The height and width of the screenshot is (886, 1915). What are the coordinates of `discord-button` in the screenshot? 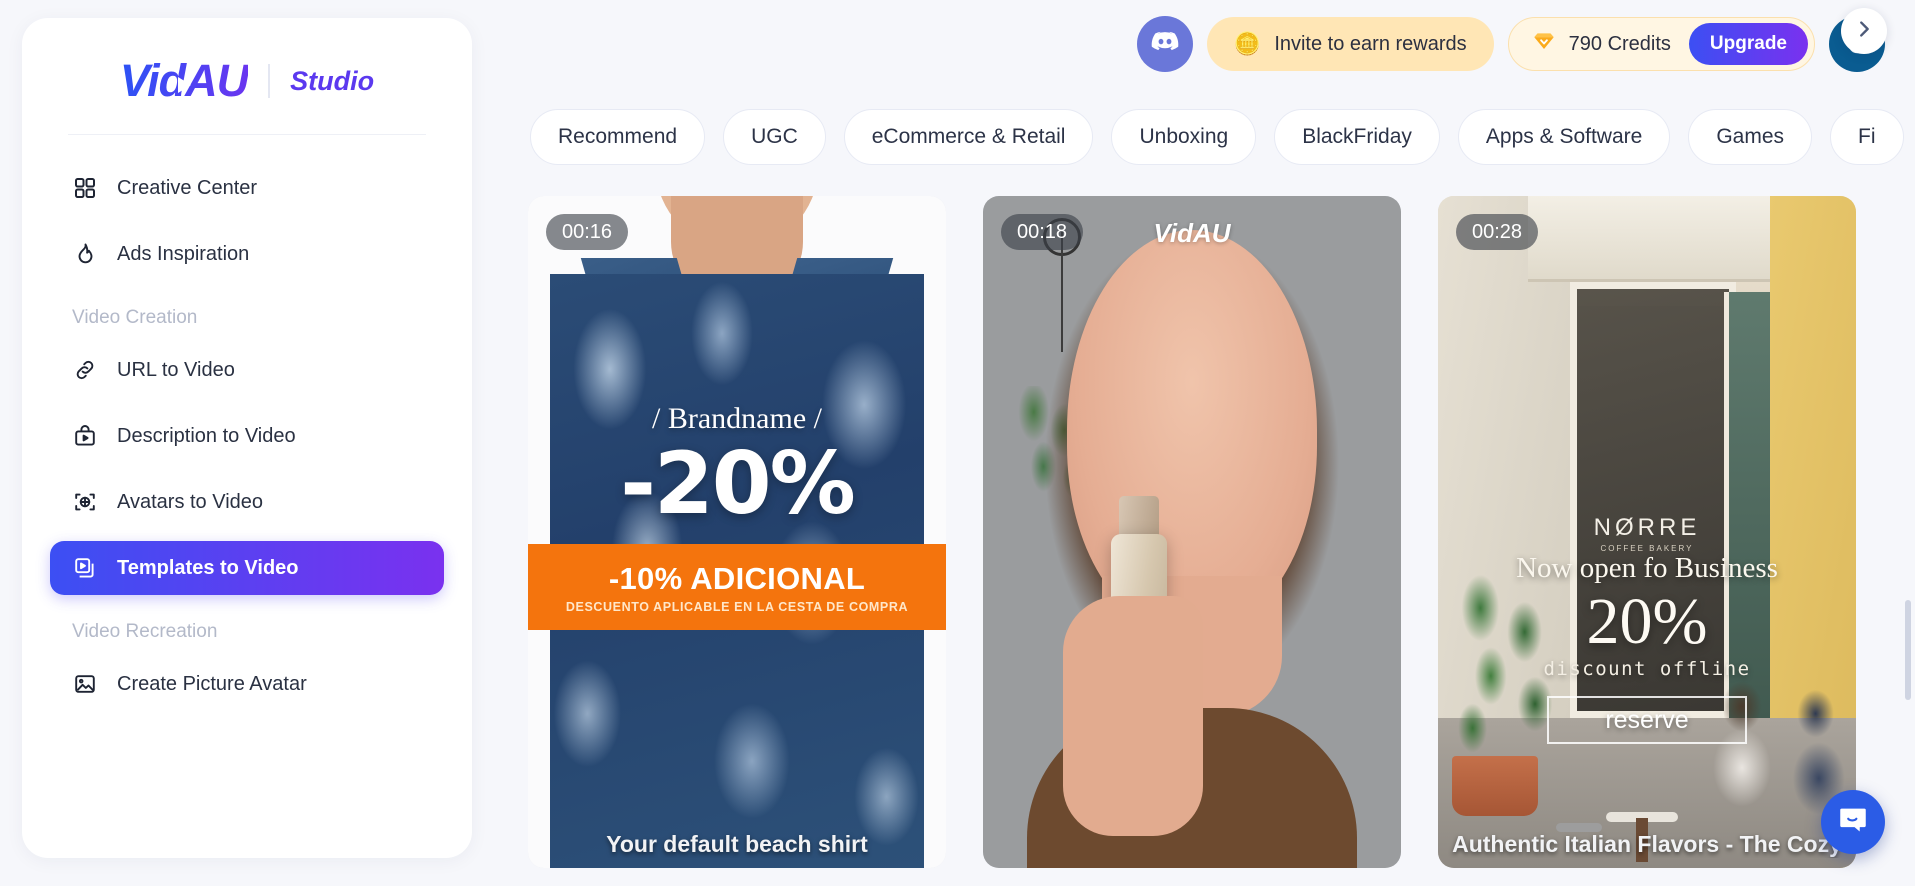 It's located at (1164, 44).